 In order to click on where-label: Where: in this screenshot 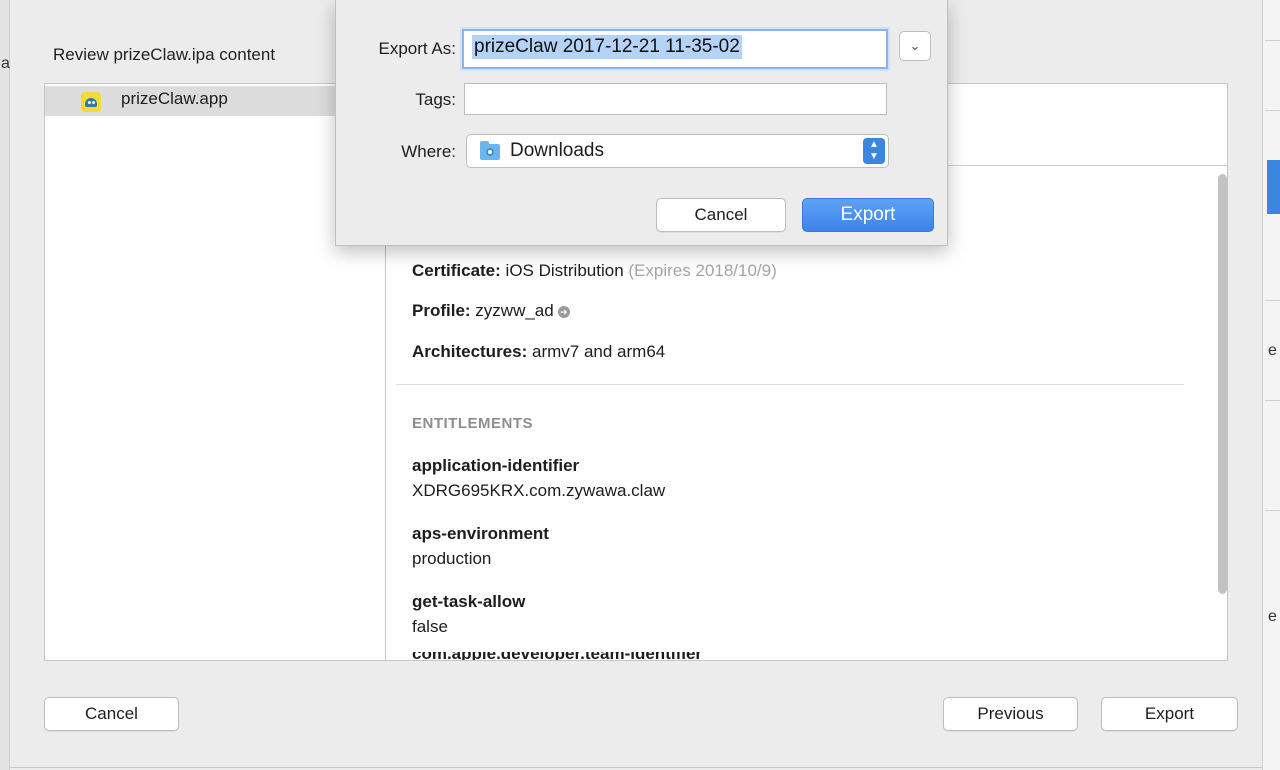, I will do `click(428, 151)`.